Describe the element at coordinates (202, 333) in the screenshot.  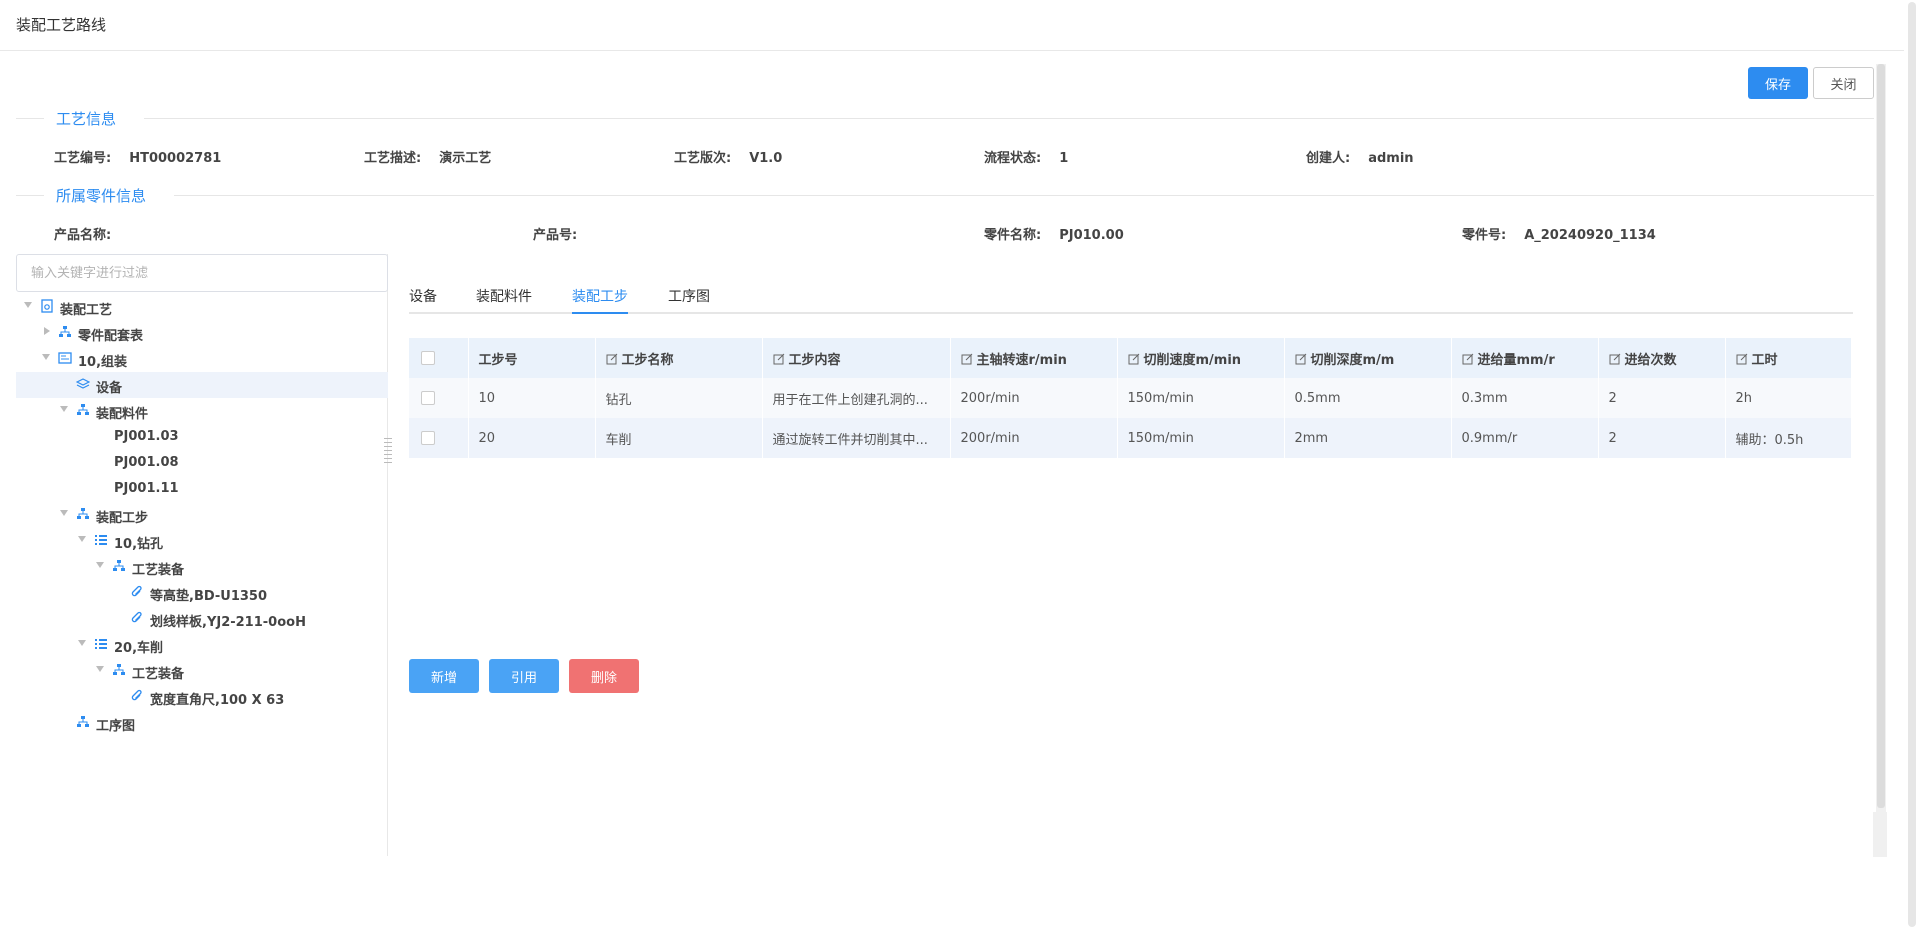
I see `tree-node-parts-list: 零件配套表` at that location.